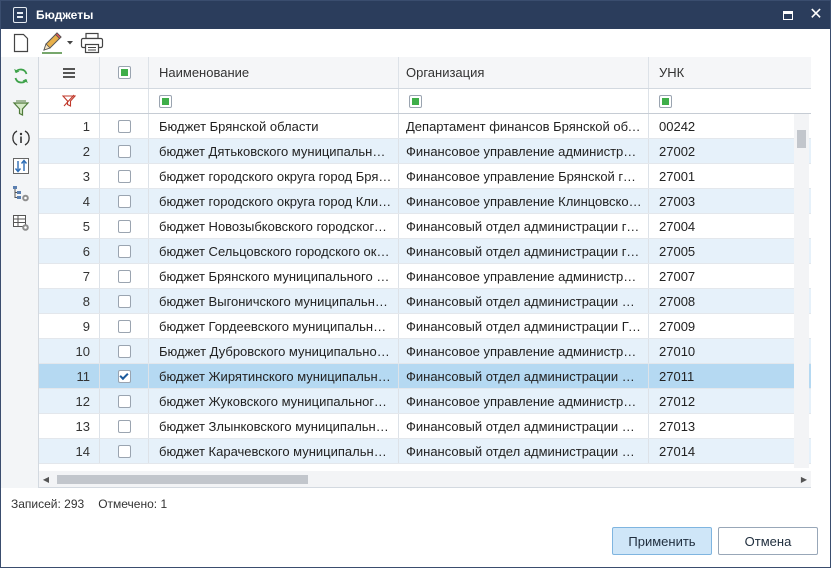 The image size is (831, 568). I want to click on vertical-scrollbar, so click(801, 291).